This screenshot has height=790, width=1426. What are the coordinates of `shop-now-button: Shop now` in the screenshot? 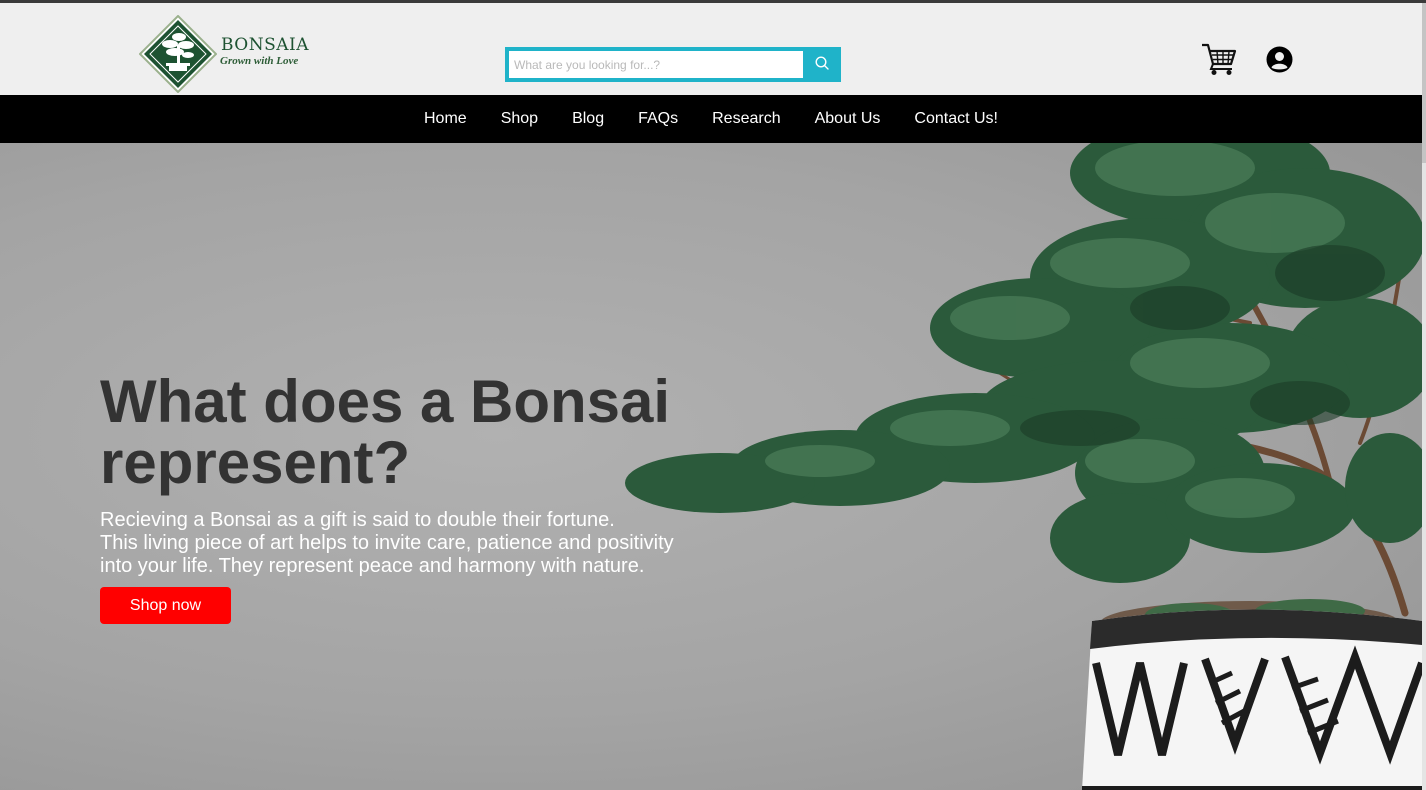 It's located at (165, 605).